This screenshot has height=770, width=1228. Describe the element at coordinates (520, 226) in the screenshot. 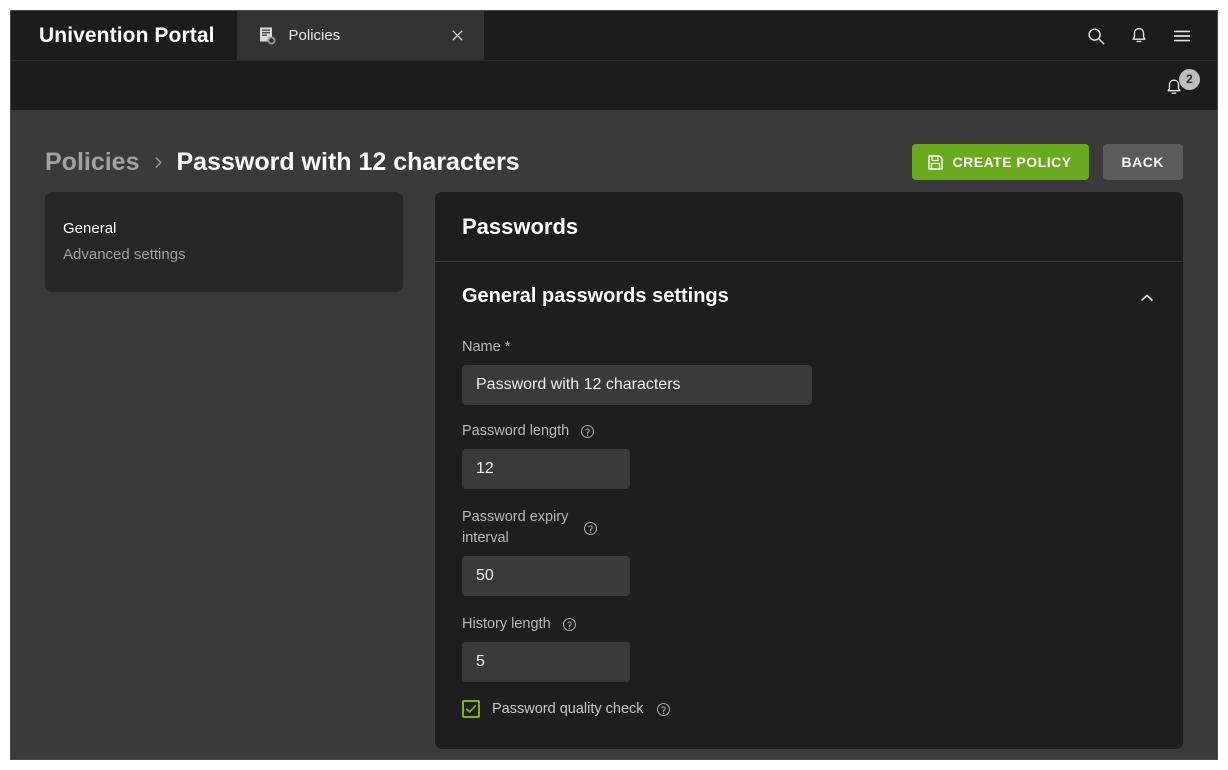

I see `content-title: Passwords` at that location.